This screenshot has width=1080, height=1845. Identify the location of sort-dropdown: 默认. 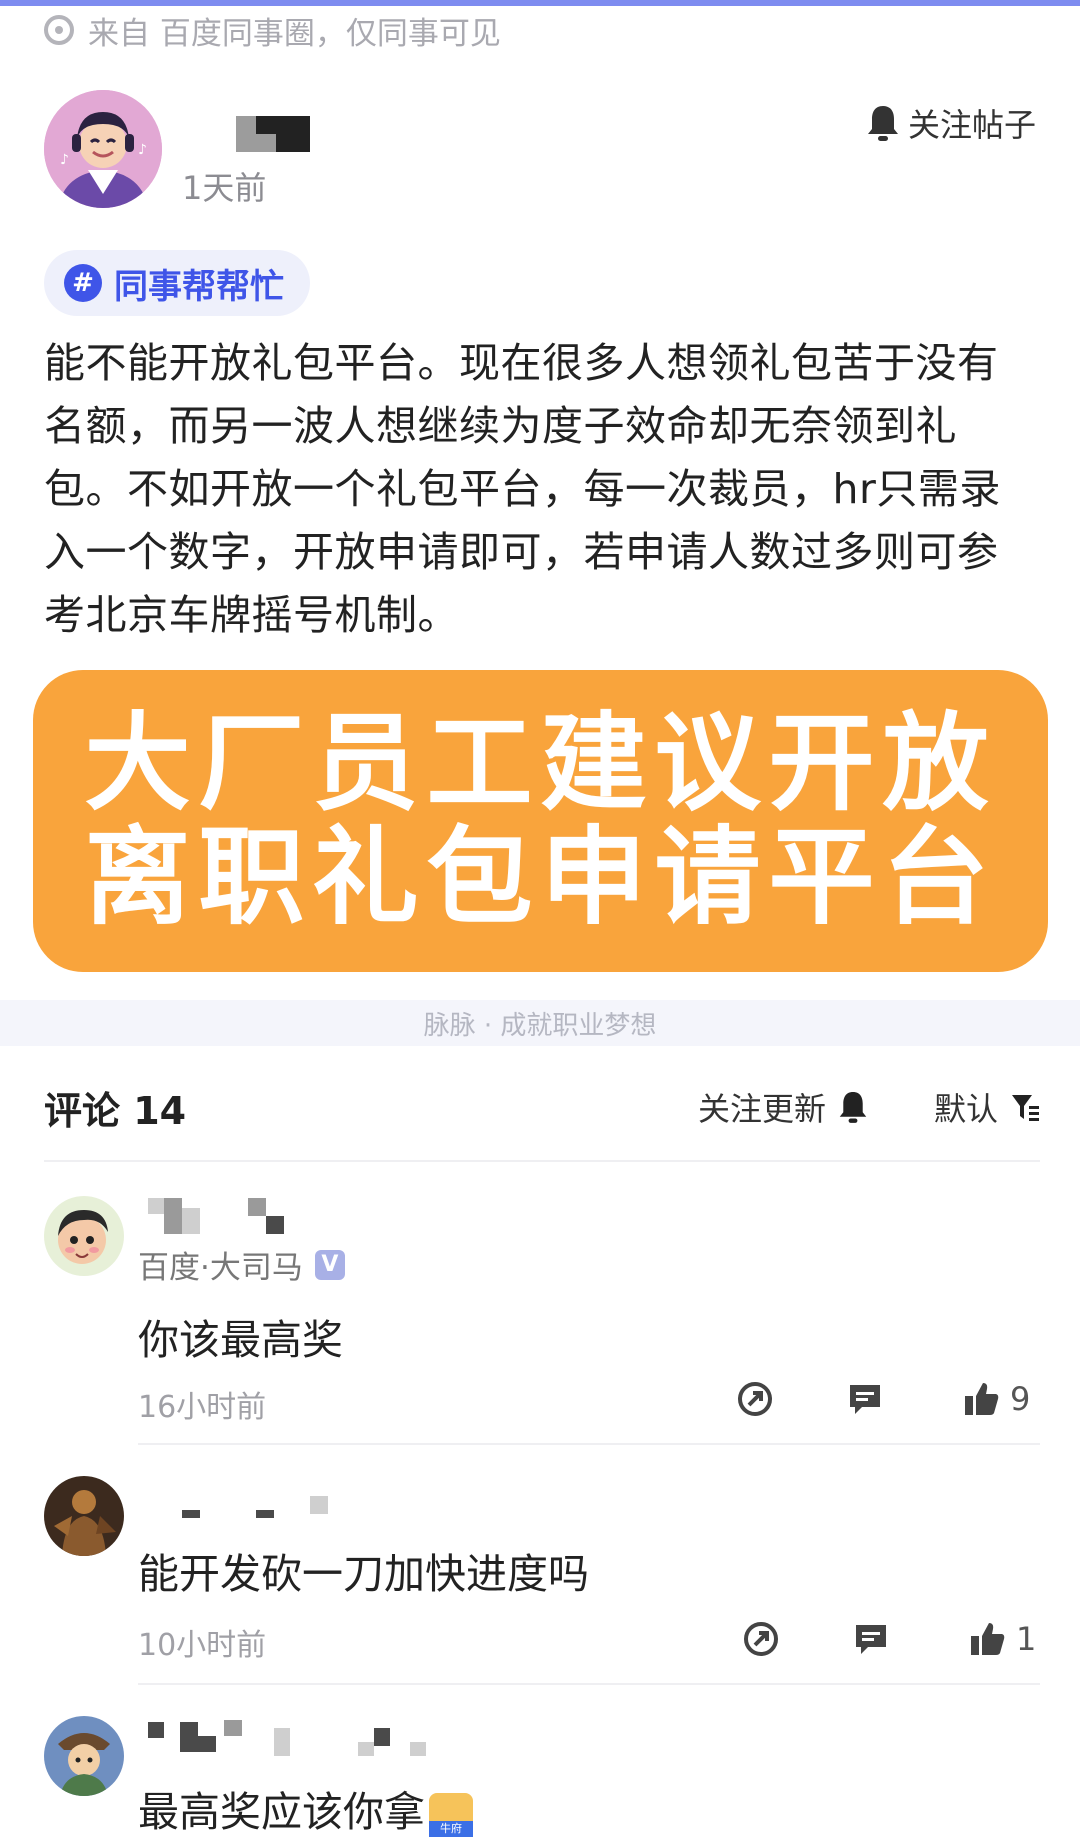
(987, 1107).